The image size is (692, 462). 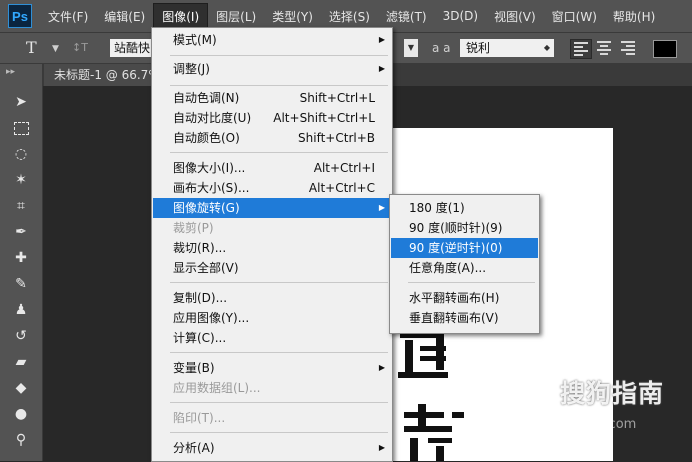 I want to click on menu-type: 类型(Y), so click(x=292, y=16).